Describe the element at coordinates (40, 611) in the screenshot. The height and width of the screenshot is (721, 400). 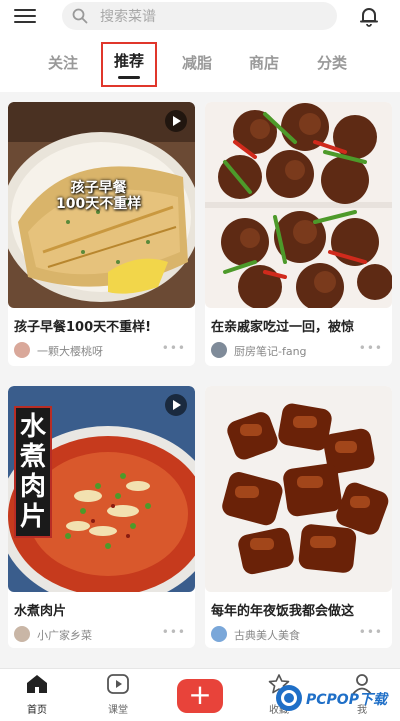
I see `recipe-title: 水煮肉片` at that location.